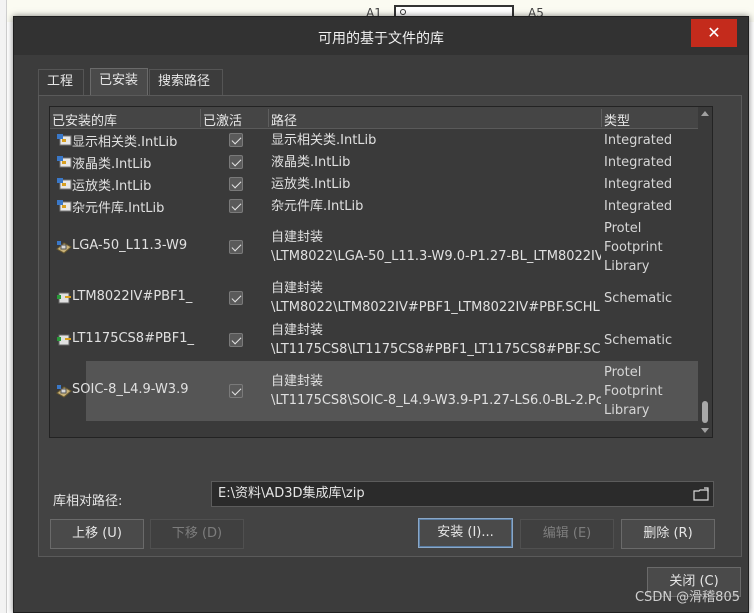  I want to click on close-icon: ✕, so click(714, 33).